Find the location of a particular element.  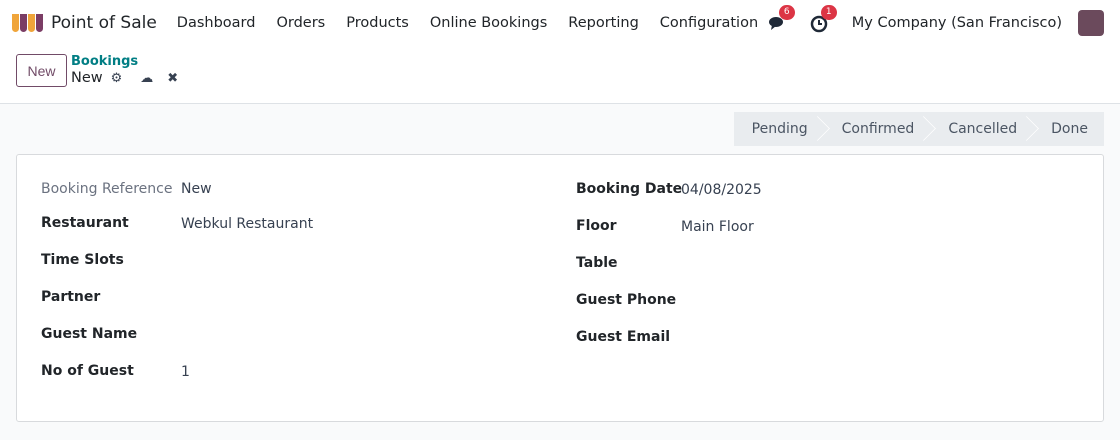

menu-orders: Orders is located at coordinates (300, 23).